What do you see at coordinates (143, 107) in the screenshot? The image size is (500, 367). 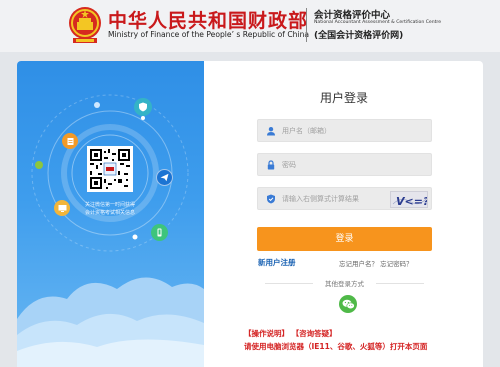 I see `shield-check-icon` at bounding box center [143, 107].